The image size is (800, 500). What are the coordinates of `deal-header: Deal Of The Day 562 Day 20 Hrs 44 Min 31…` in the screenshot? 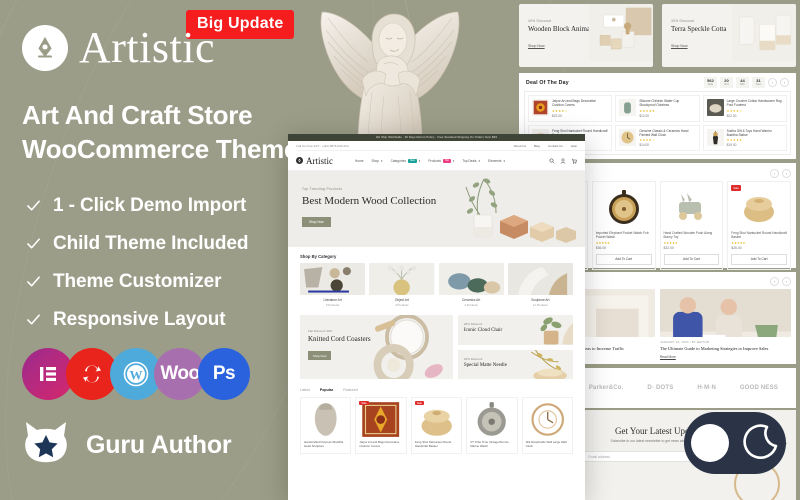 It's located at (657, 84).